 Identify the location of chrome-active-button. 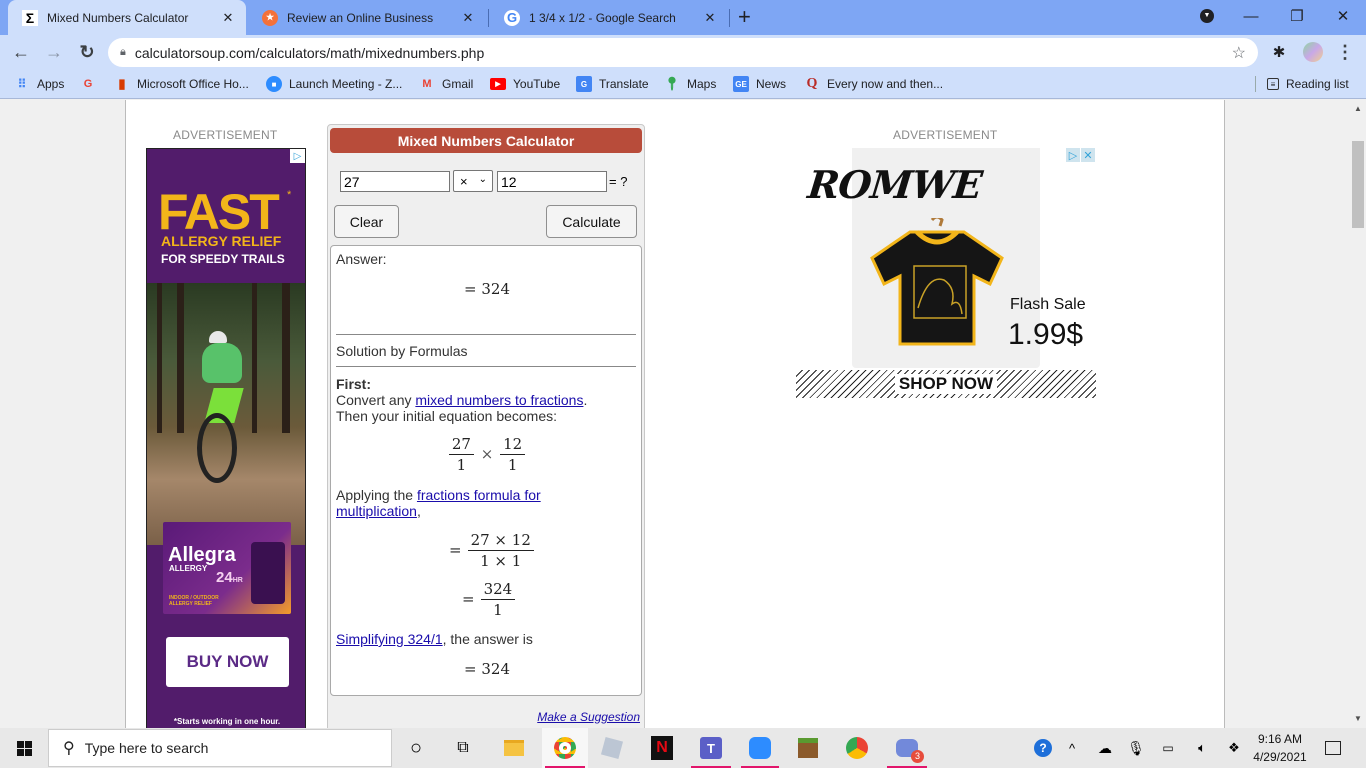
(565, 748).